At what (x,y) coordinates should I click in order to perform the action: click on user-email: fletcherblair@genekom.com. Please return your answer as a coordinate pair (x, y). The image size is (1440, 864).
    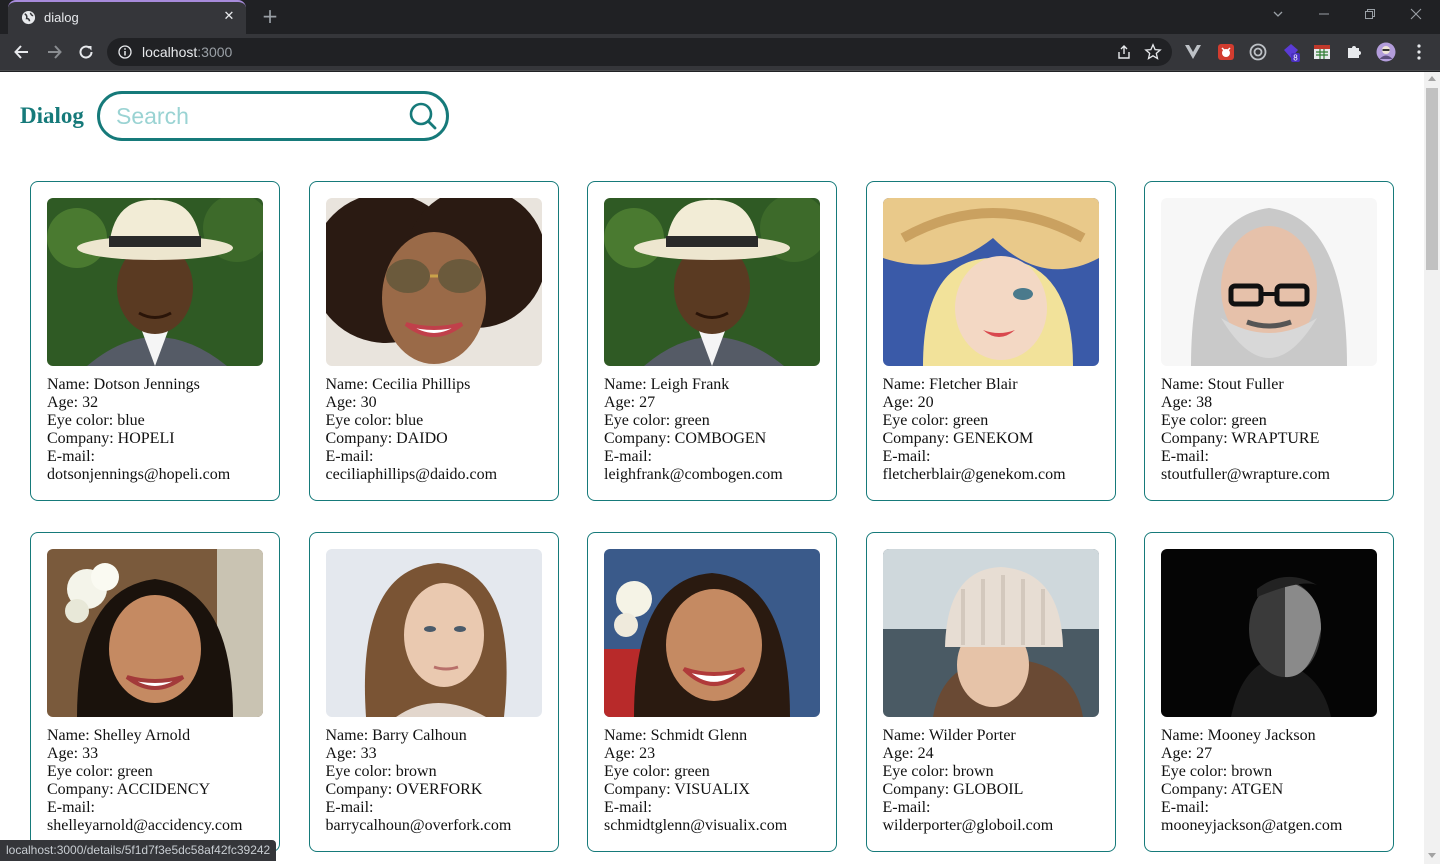
    Looking at the image, I should click on (974, 474).